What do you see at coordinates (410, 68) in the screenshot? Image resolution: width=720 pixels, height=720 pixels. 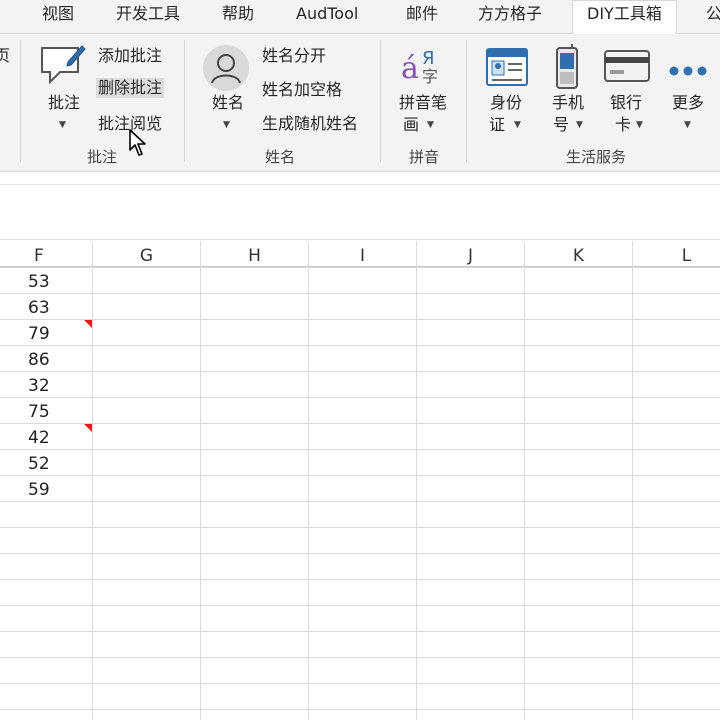 I see `svg-text: á` at bounding box center [410, 68].